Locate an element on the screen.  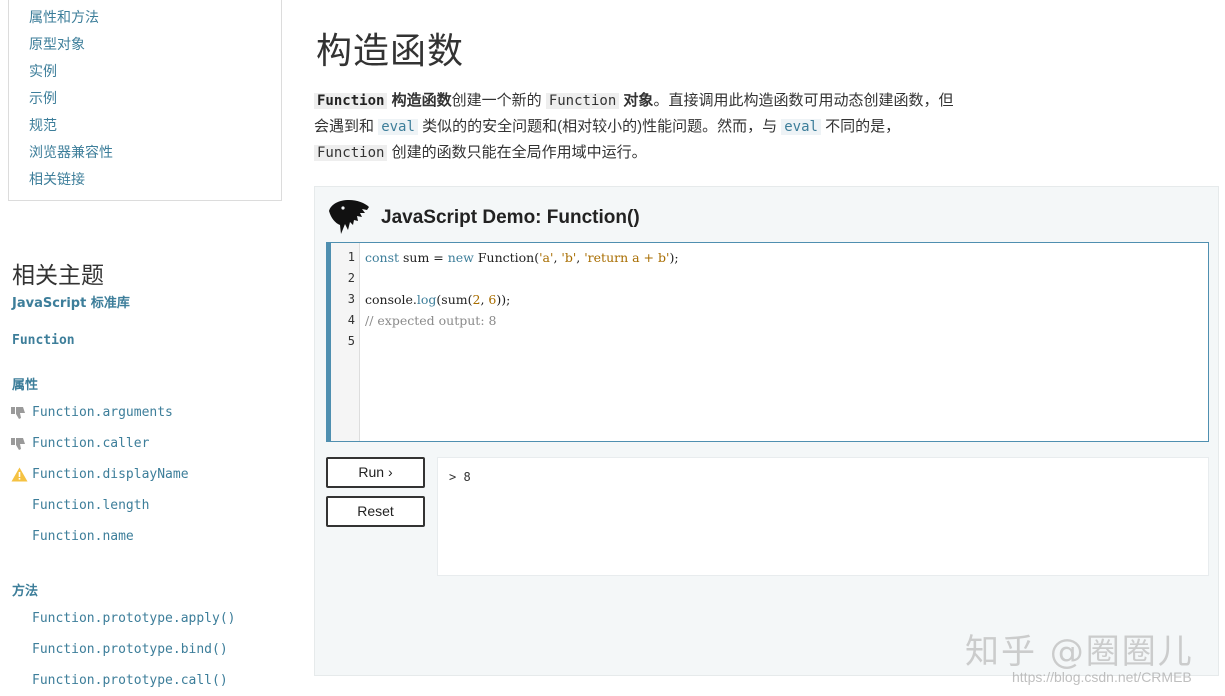
sidebar-heading-methods: 方法 is located at coordinates (25, 591).